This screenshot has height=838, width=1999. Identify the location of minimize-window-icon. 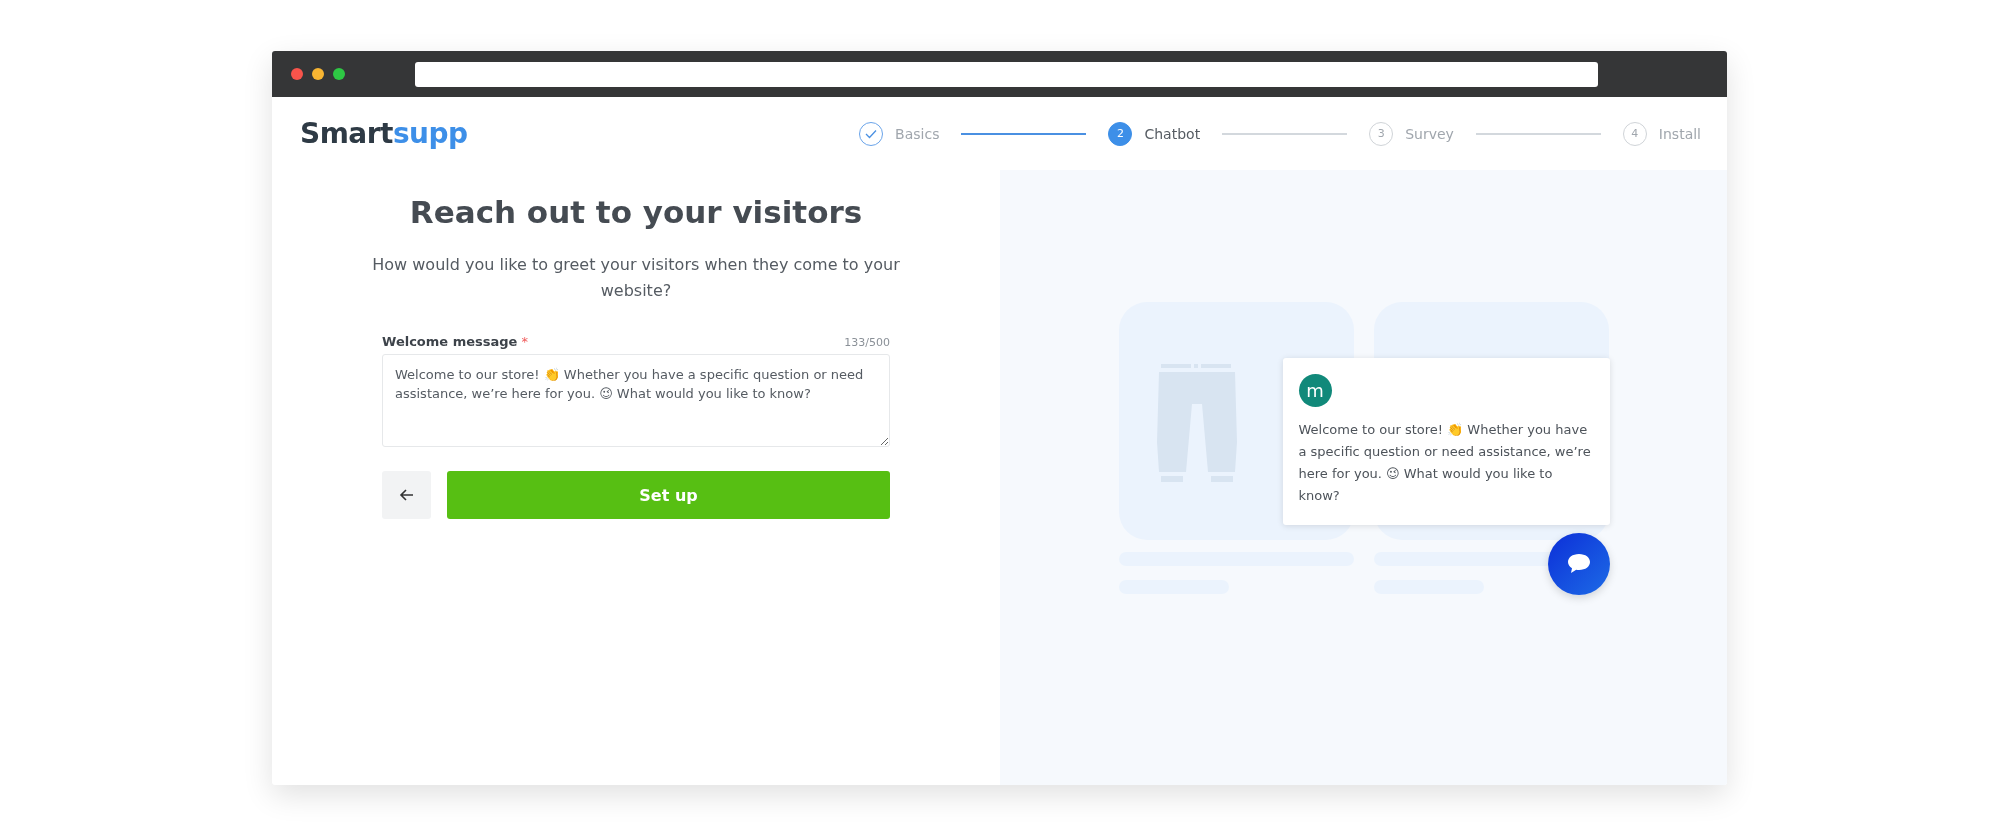
(318, 74).